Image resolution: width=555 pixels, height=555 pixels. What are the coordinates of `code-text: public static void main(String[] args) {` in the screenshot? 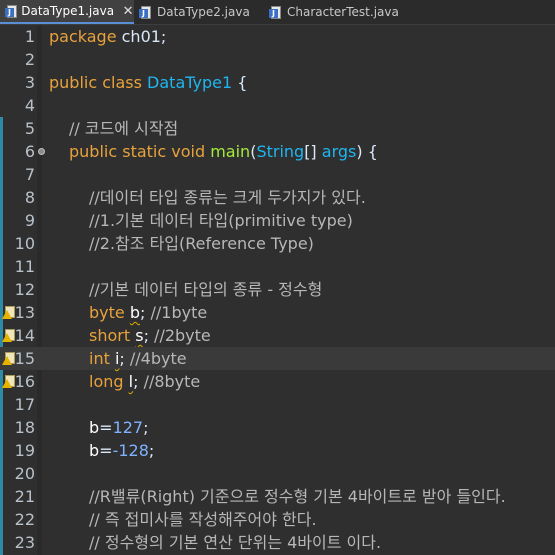 It's located at (223, 151).